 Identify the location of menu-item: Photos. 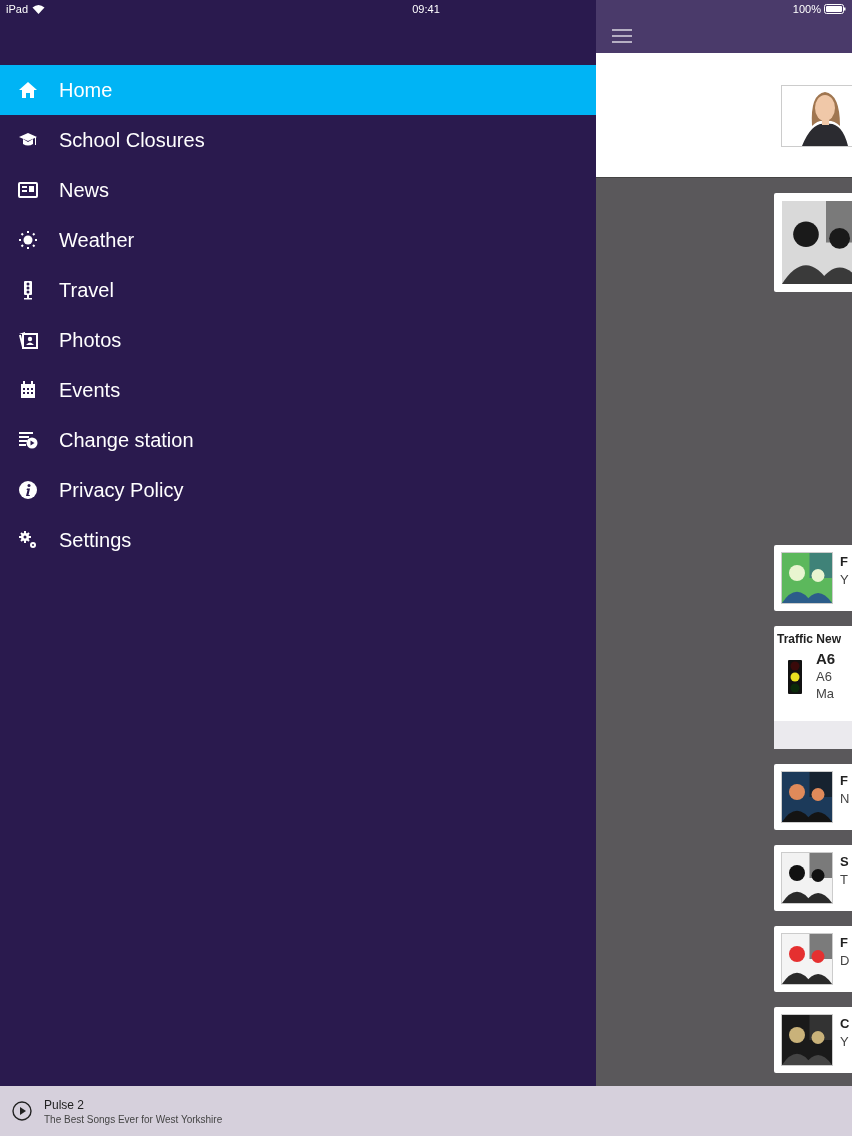
(298, 340).